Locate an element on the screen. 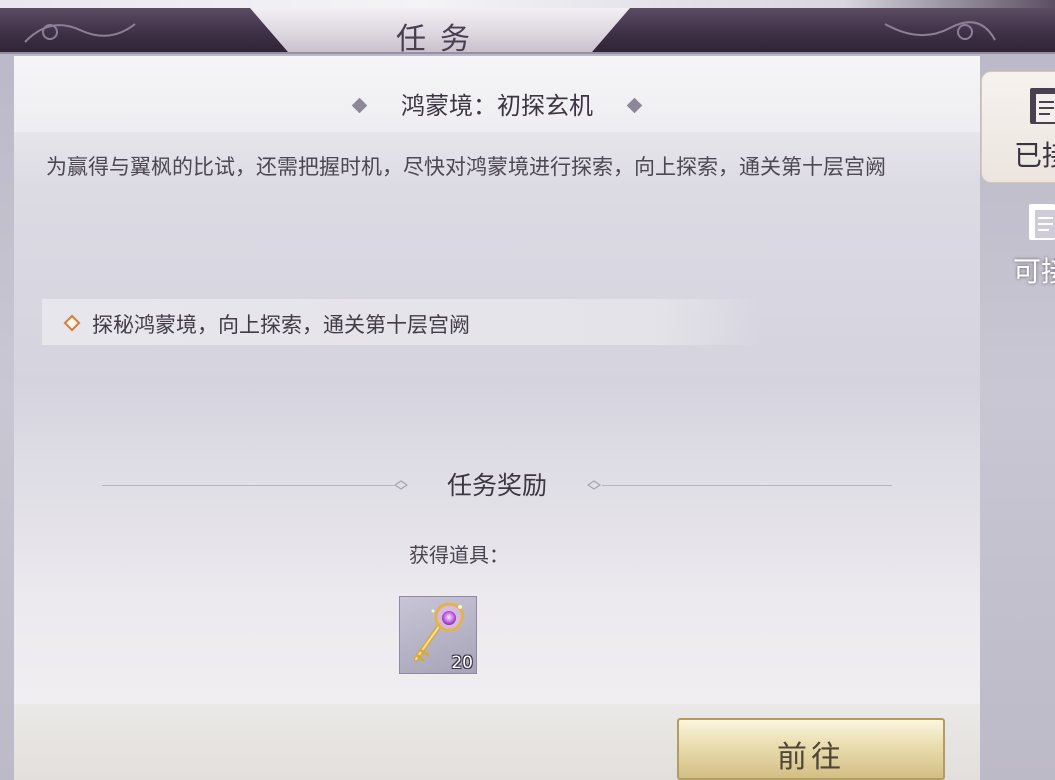 The image size is (1055, 780). task-title: 鸿蒙境：初探玄机 is located at coordinates (497, 106).